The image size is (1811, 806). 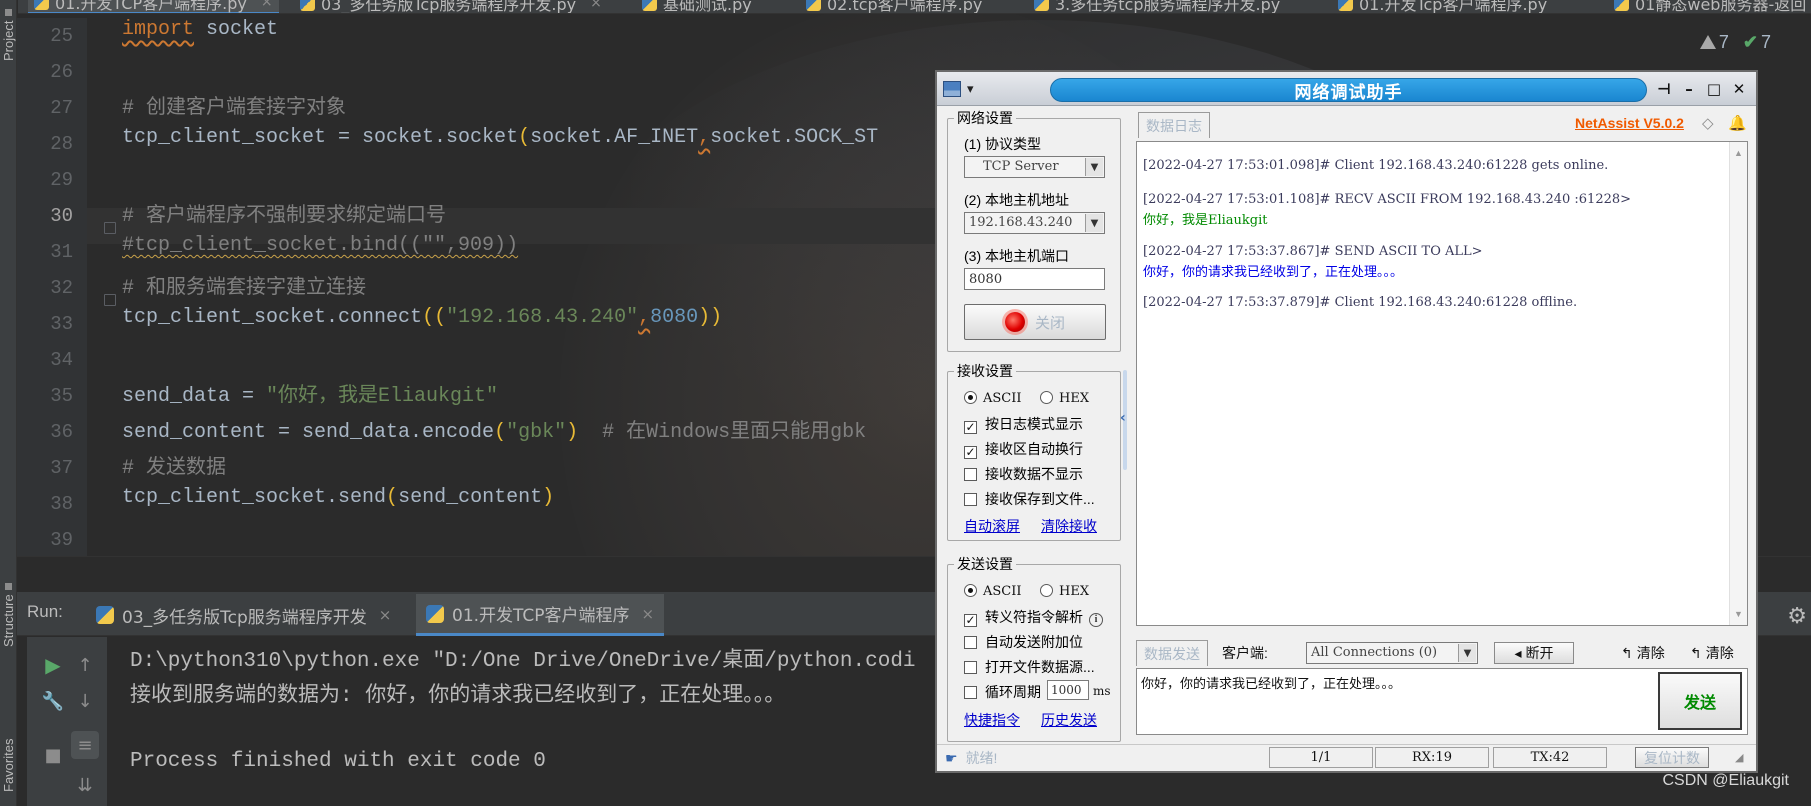 I want to click on client-select: All Connections (0) ▼, so click(x=1392, y=653).